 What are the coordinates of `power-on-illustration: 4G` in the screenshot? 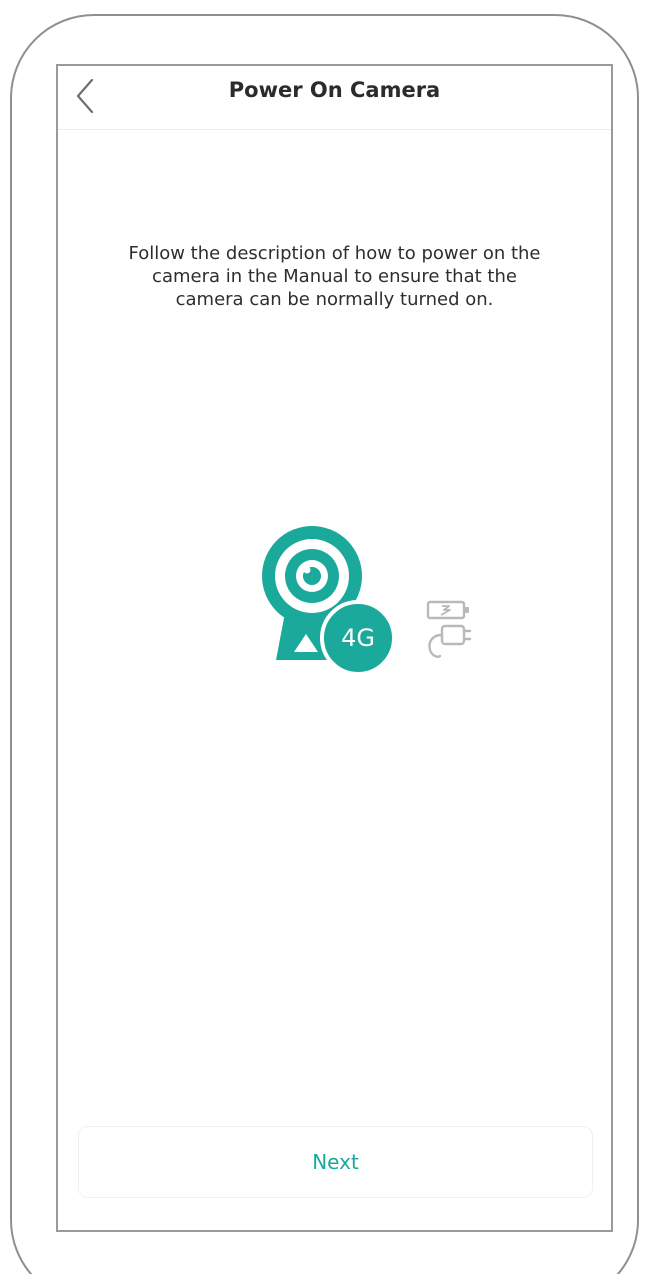 It's located at (368, 599).